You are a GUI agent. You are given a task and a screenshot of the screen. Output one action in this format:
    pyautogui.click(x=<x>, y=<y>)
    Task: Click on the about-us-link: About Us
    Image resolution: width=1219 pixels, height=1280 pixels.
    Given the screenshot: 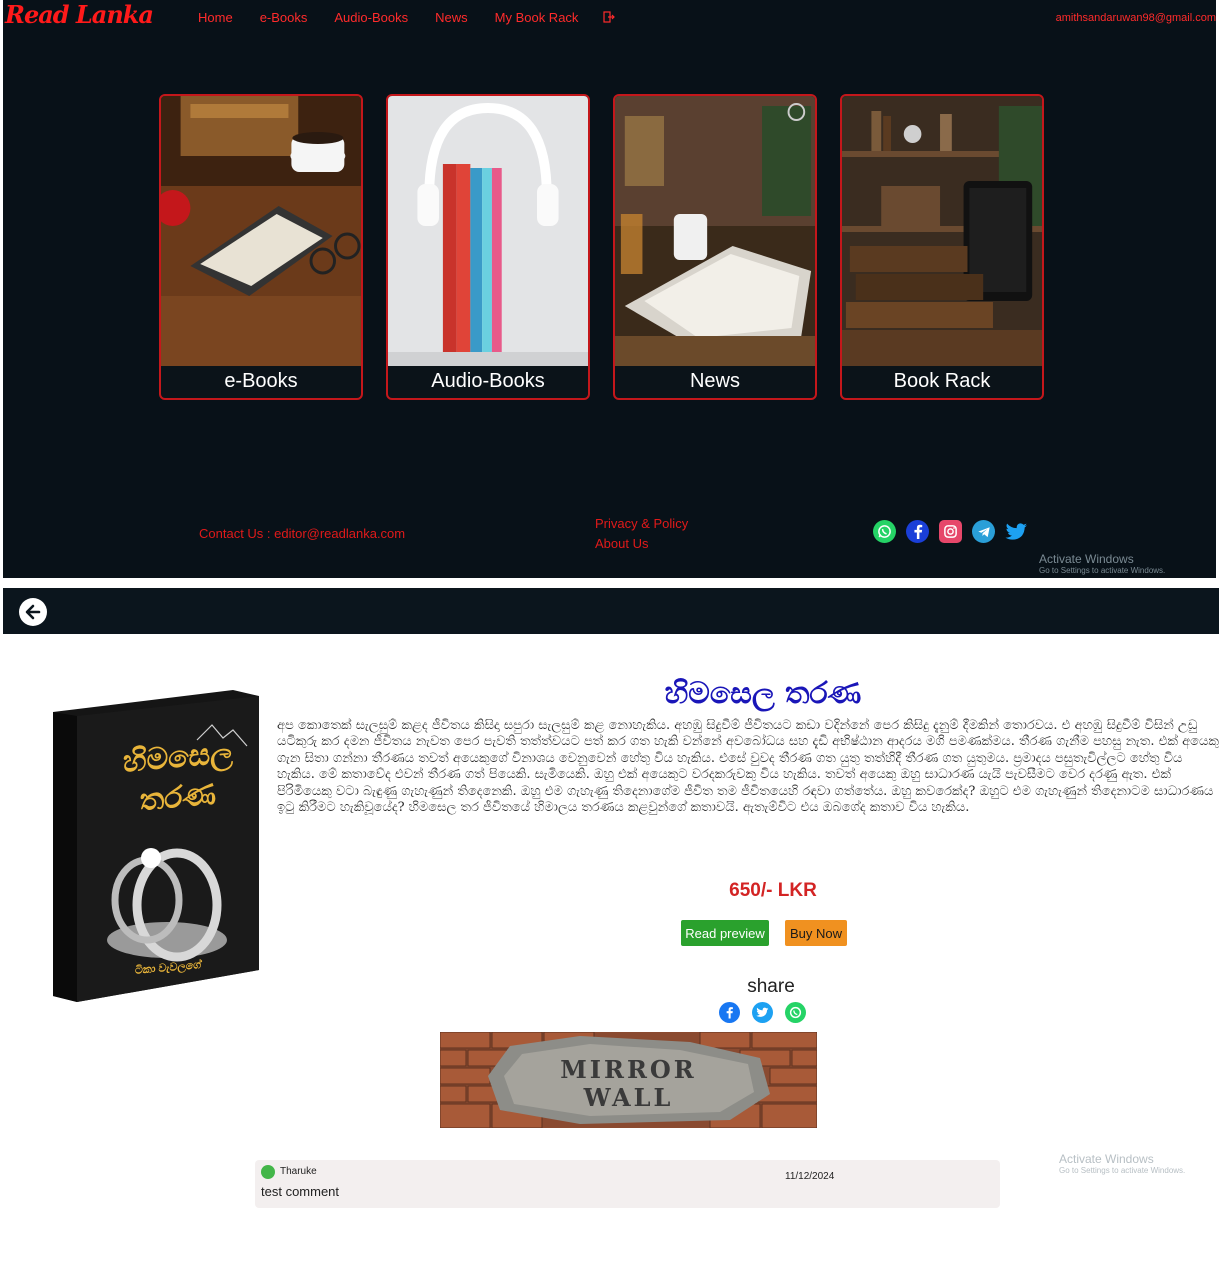 What is the action you would take?
    pyautogui.click(x=641, y=544)
    